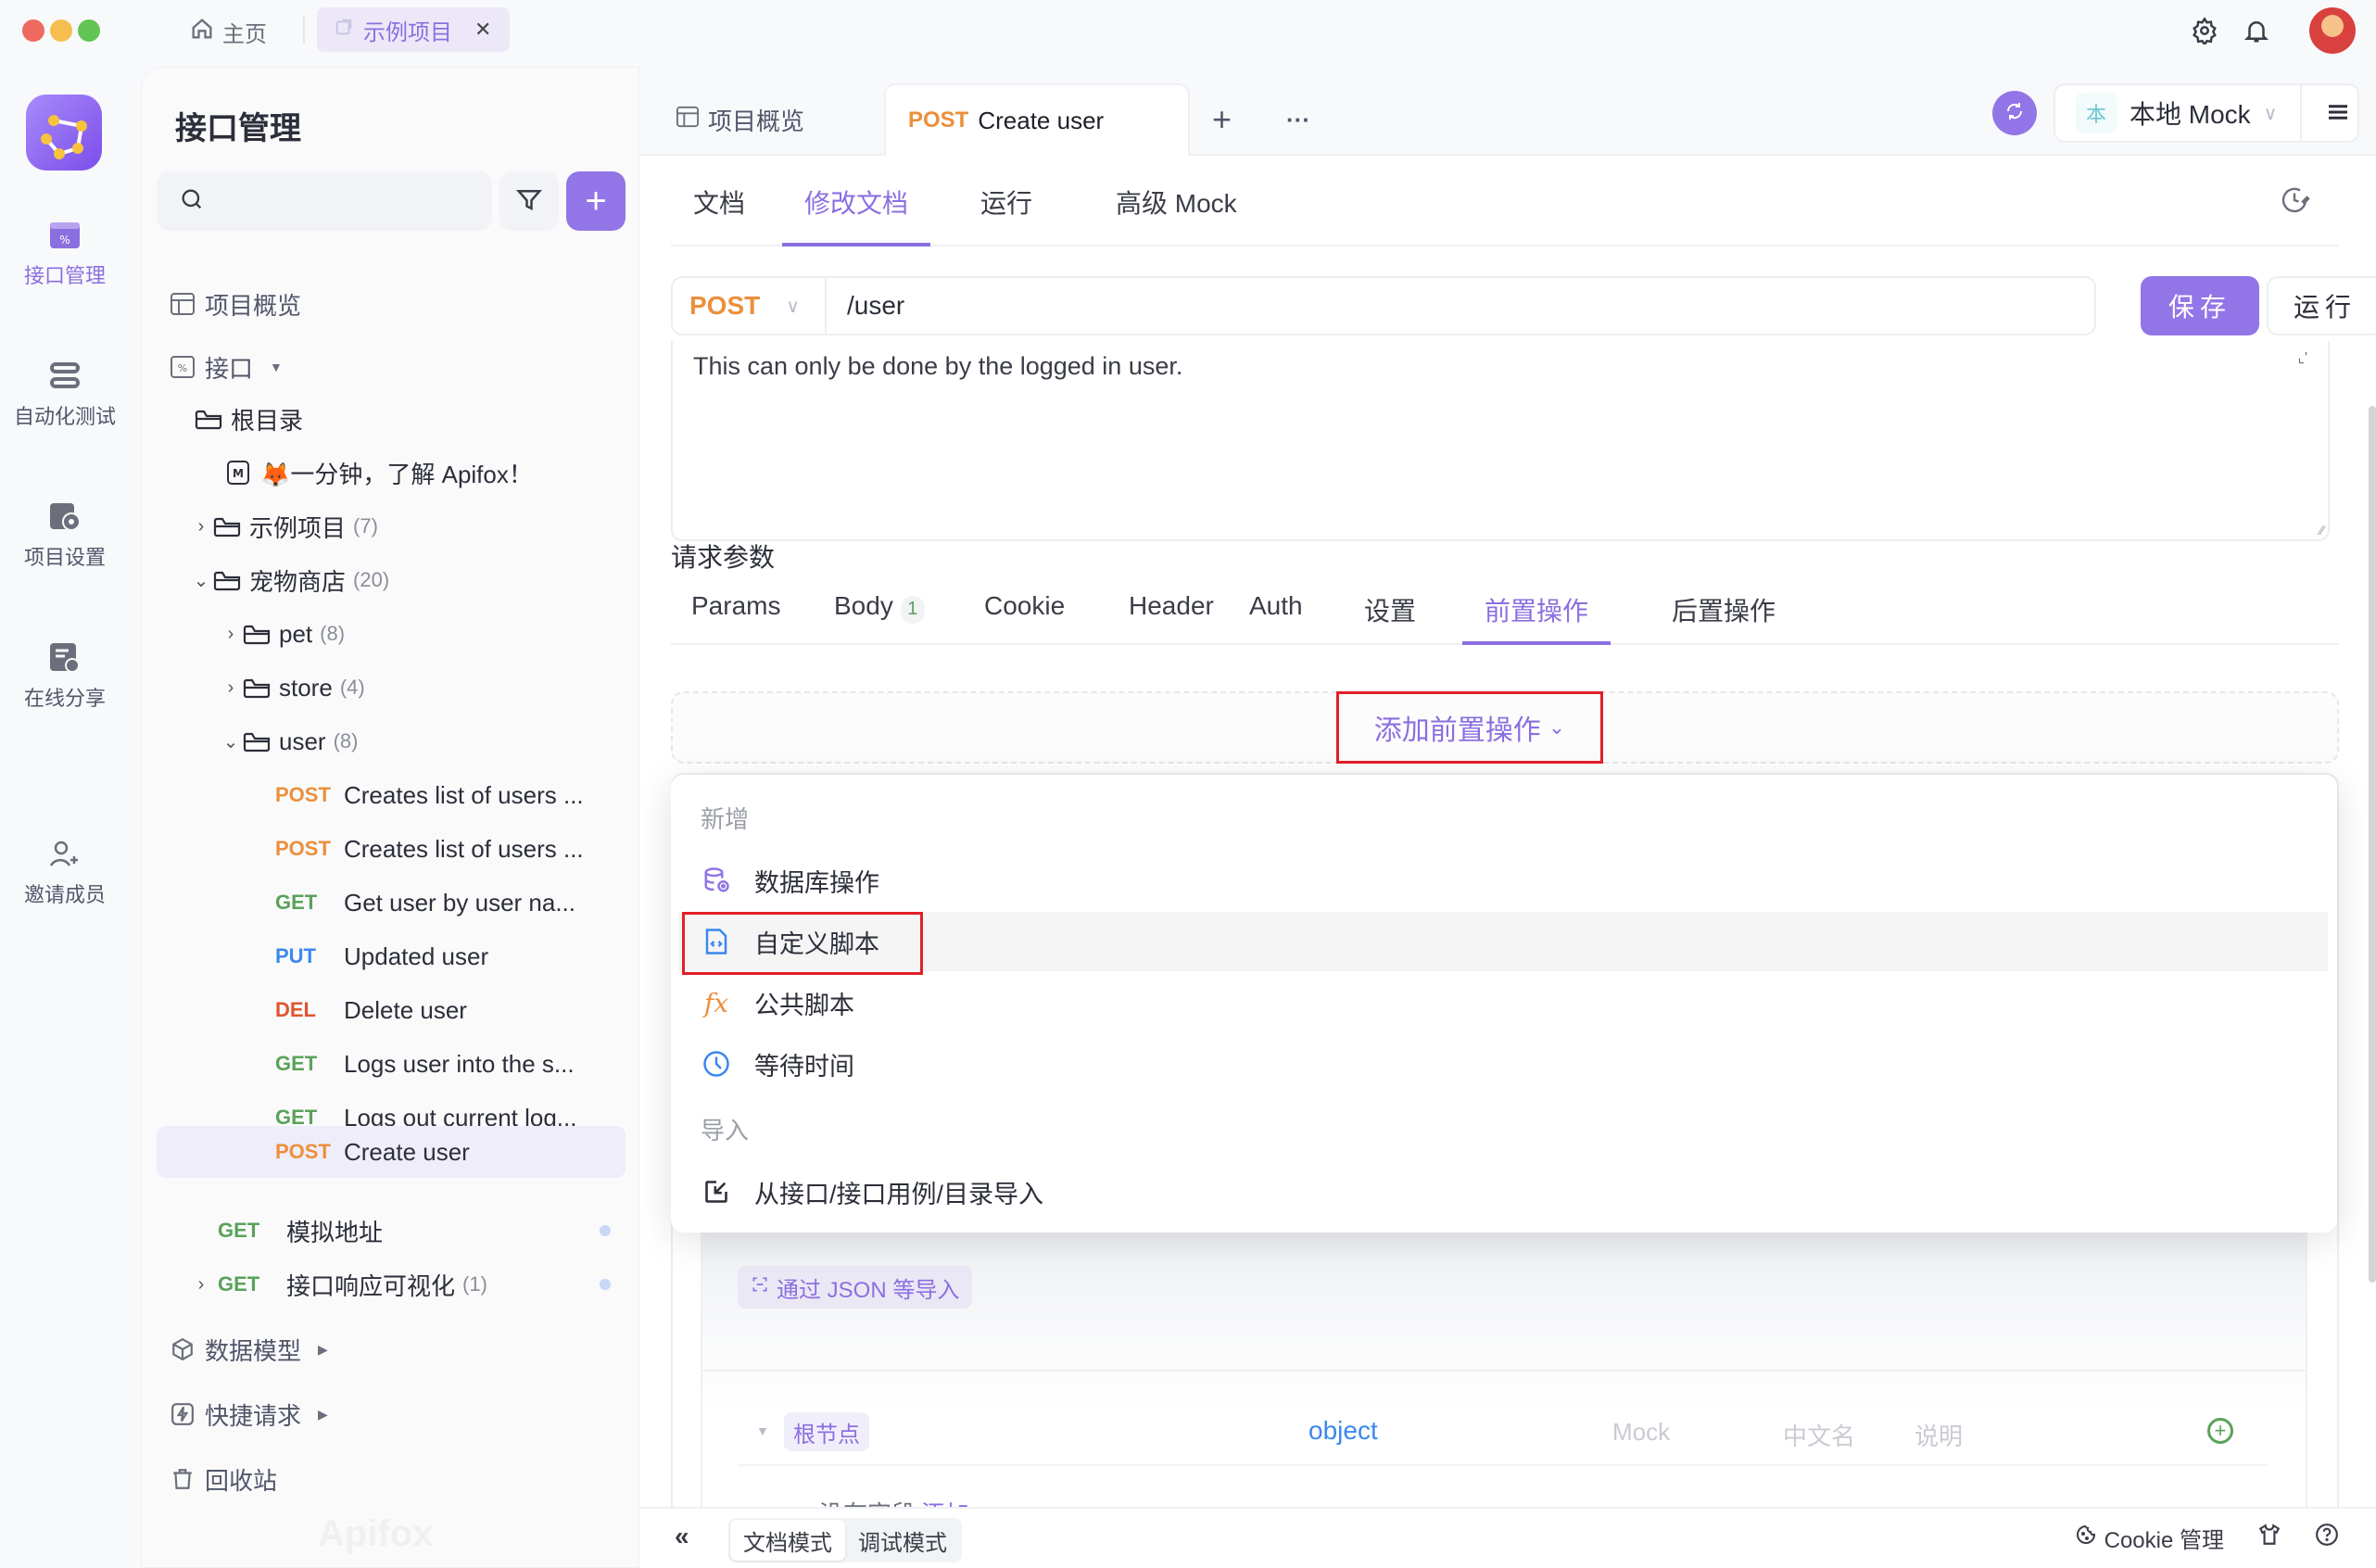 The height and width of the screenshot is (1568, 2376). What do you see at coordinates (787, 1540) in the screenshot?
I see `doc-mode-button: 文档模式` at bounding box center [787, 1540].